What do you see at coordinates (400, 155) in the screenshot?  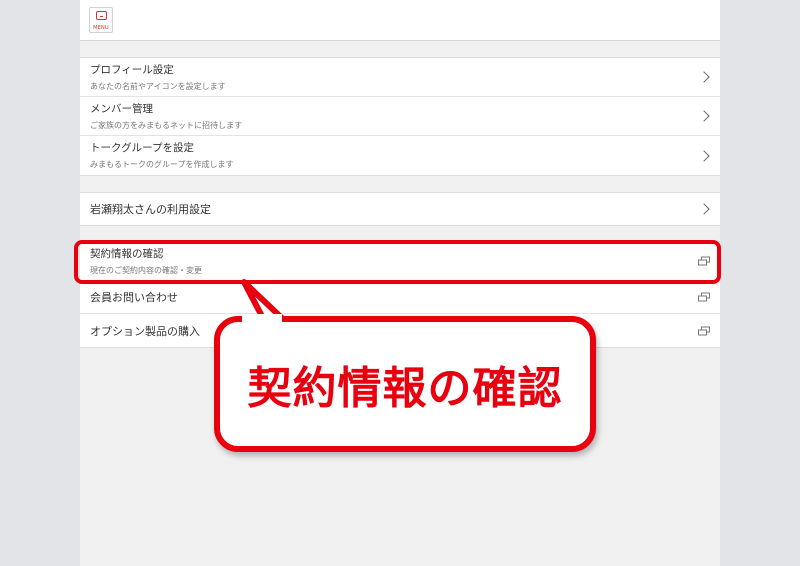 I see `talk-group-settings-item: トークグループを設定 みまもるトークのグループを作成します` at bounding box center [400, 155].